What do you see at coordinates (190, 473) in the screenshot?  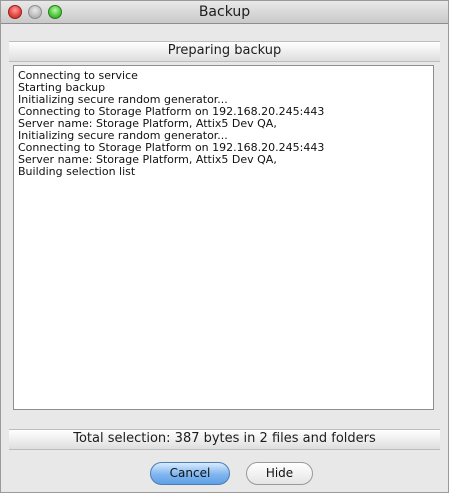 I see `cancel-button: Cancel` at bounding box center [190, 473].